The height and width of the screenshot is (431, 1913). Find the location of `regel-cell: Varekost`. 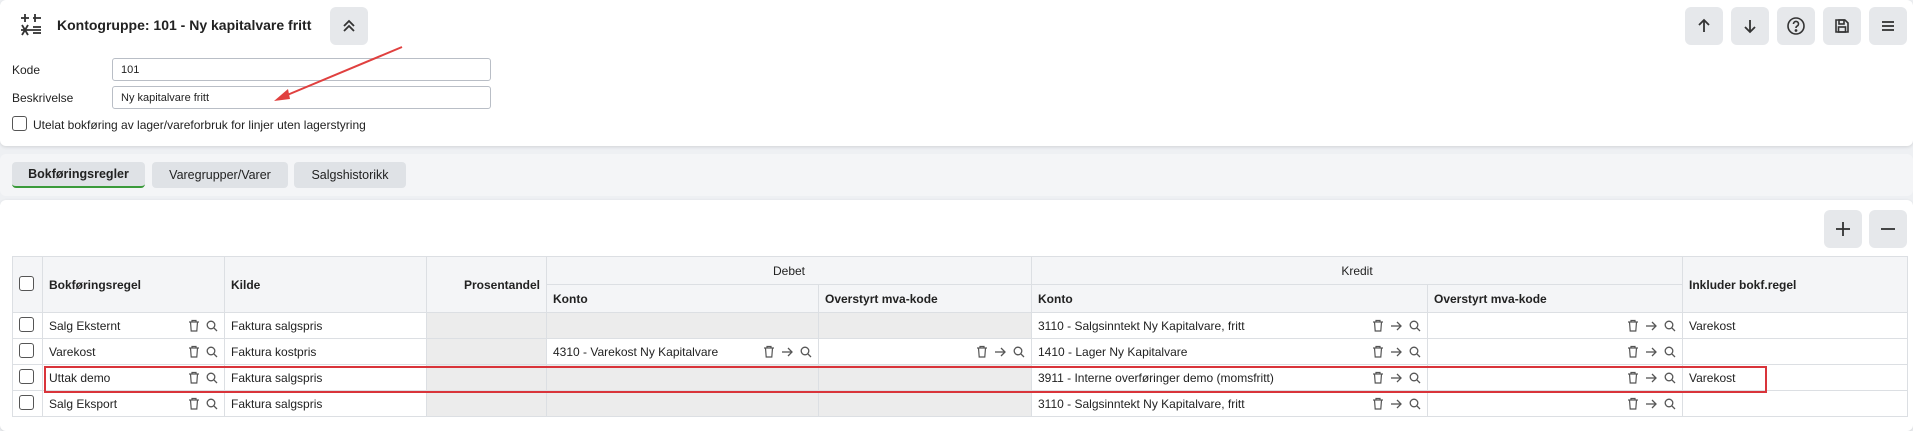

regel-cell: Varekost is located at coordinates (72, 352).